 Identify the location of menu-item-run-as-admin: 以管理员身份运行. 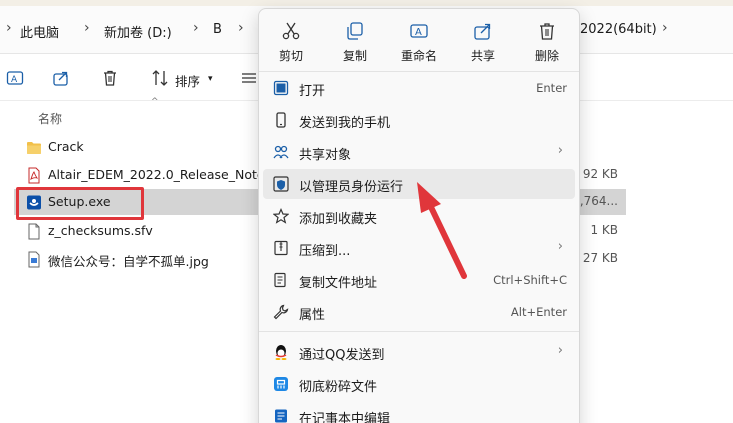
(419, 184).